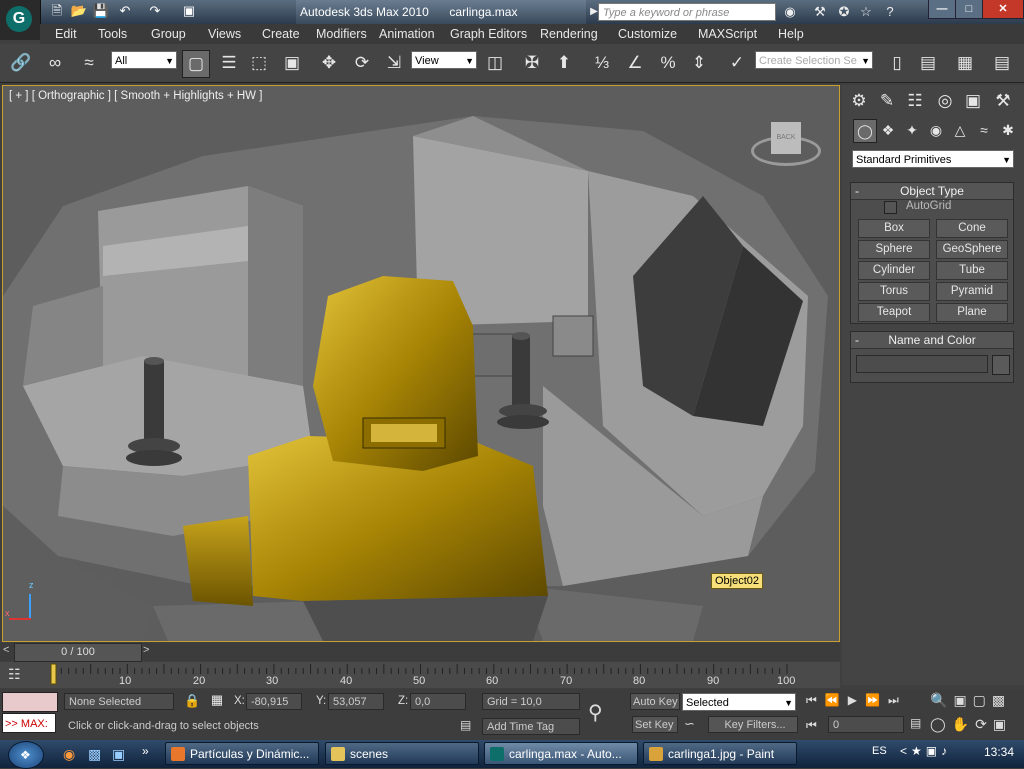  Describe the element at coordinates (20, 20) in the screenshot. I see `app-menu-button: G` at that location.